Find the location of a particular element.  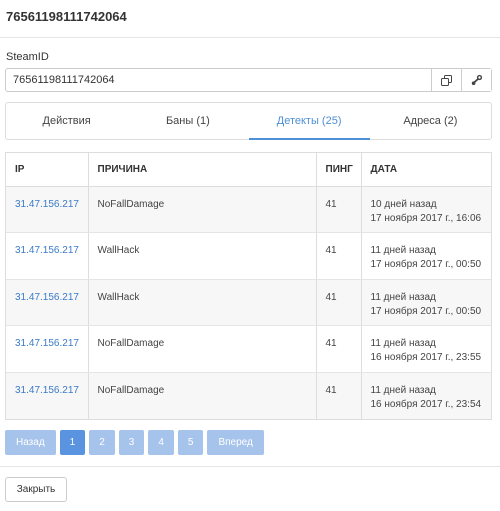

page-title: 76561198111742064 is located at coordinates (66, 16).